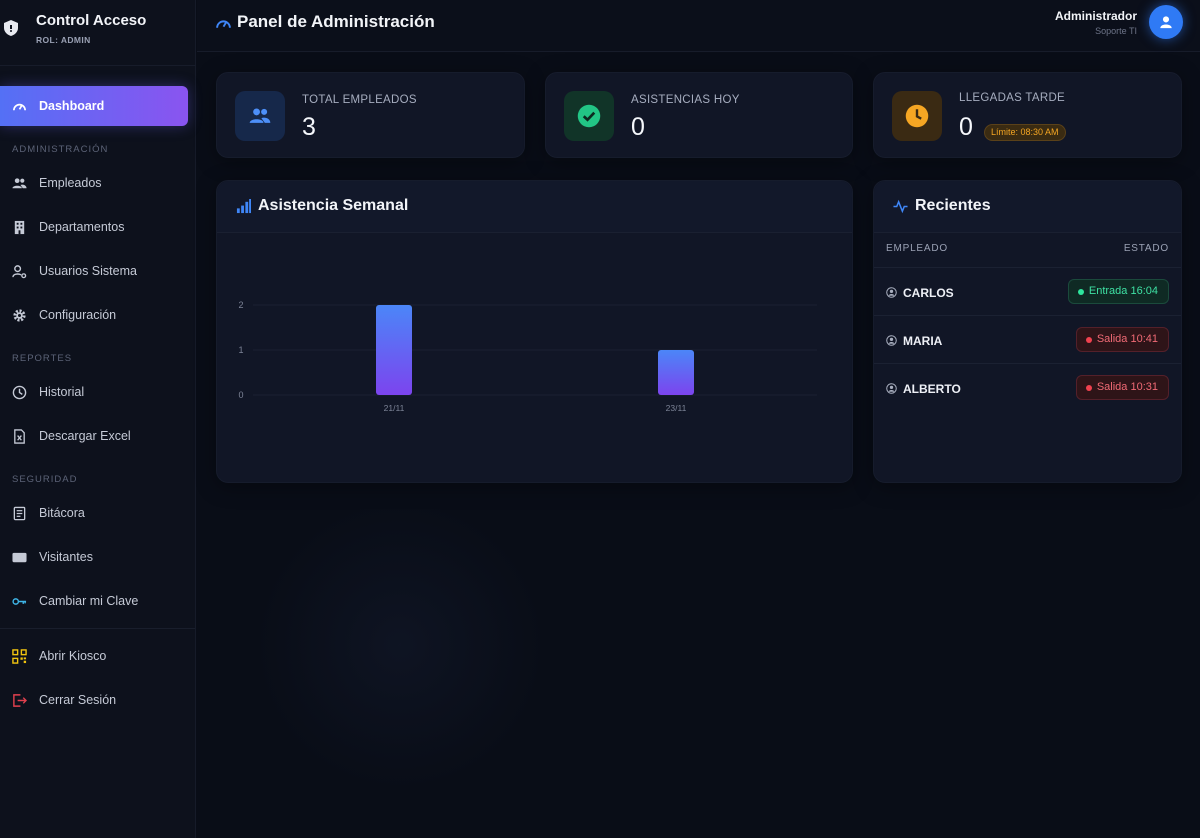  I want to click on column-header-status: ESTADO, so click(1146, 248).